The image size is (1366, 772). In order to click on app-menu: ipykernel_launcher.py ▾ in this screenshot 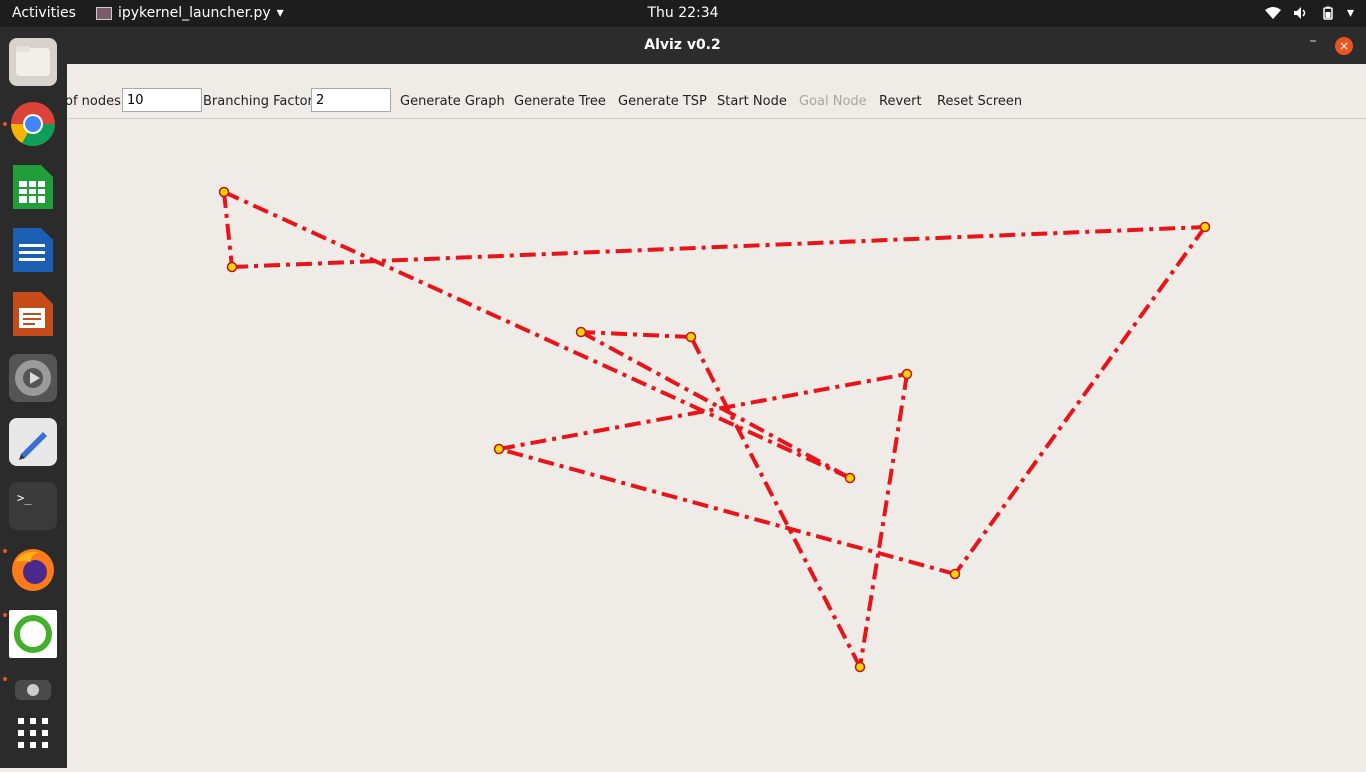, I will do `click(190, 13)`.